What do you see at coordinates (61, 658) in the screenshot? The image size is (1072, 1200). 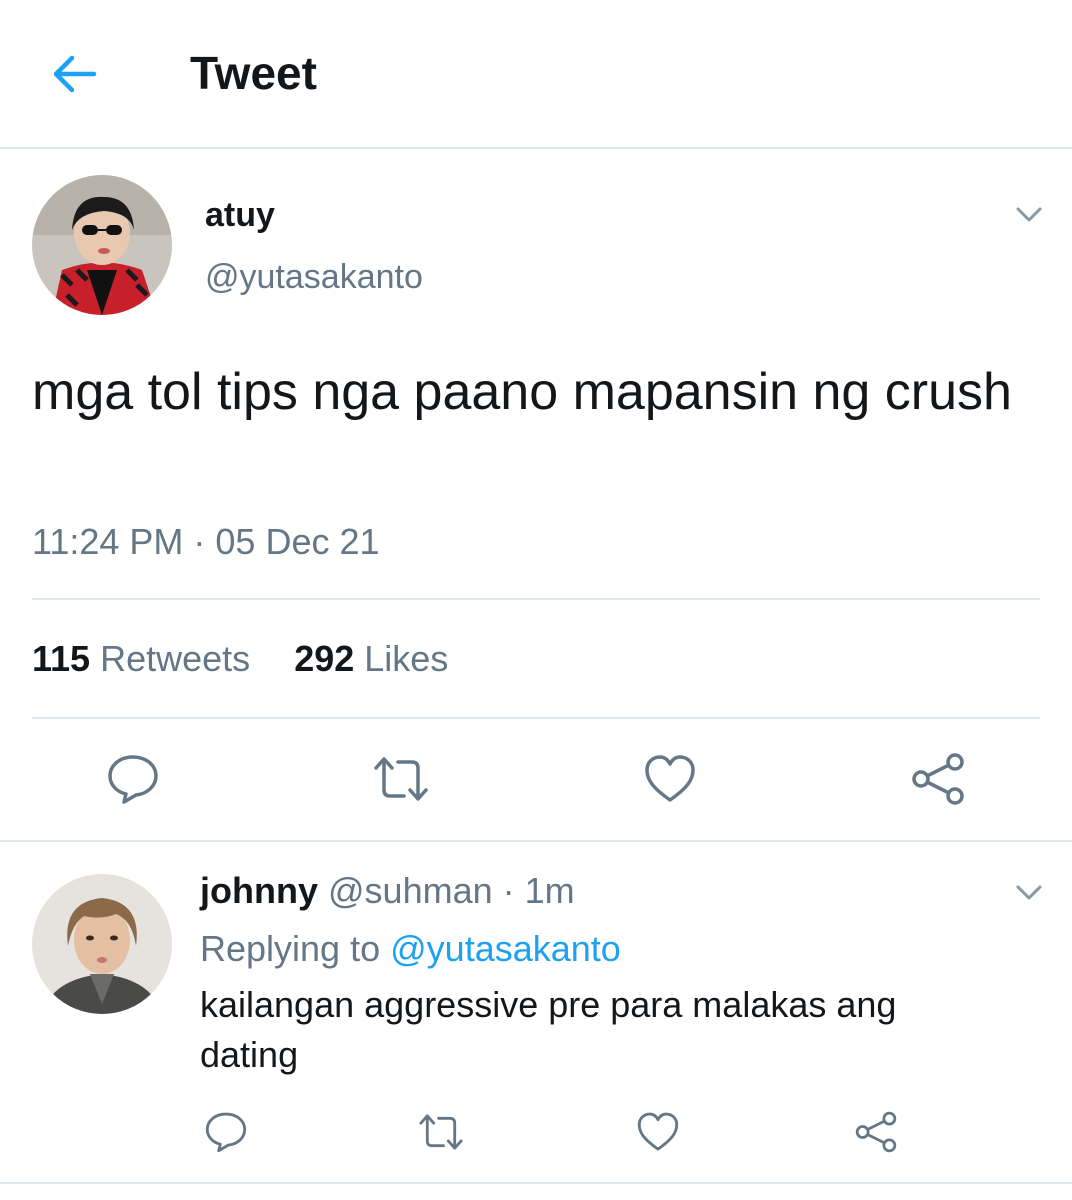 I see `retweets-count: 115` at bounding box center [61, 658].